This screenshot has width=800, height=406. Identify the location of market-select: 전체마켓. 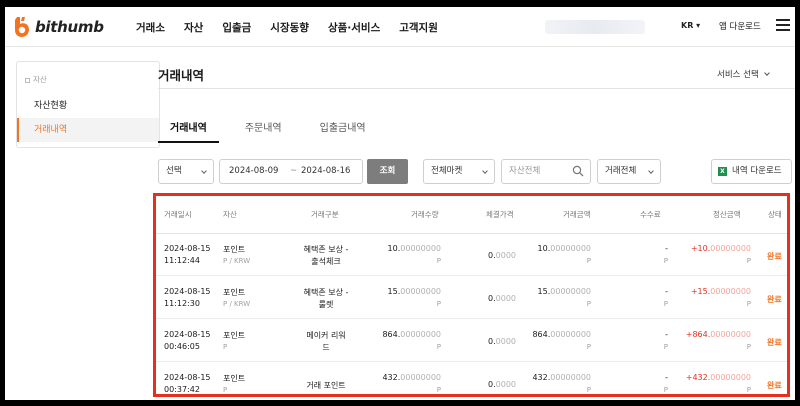
(459, 171).